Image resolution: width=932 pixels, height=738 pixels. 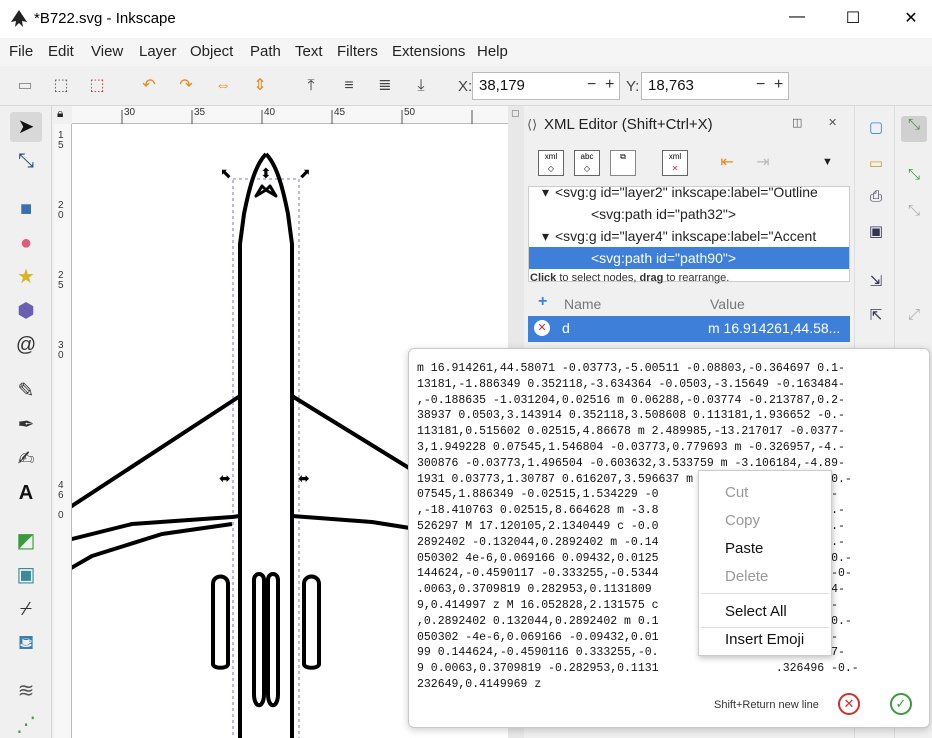 I want to click on save-icon: ▣, so click(x=876, y=233).